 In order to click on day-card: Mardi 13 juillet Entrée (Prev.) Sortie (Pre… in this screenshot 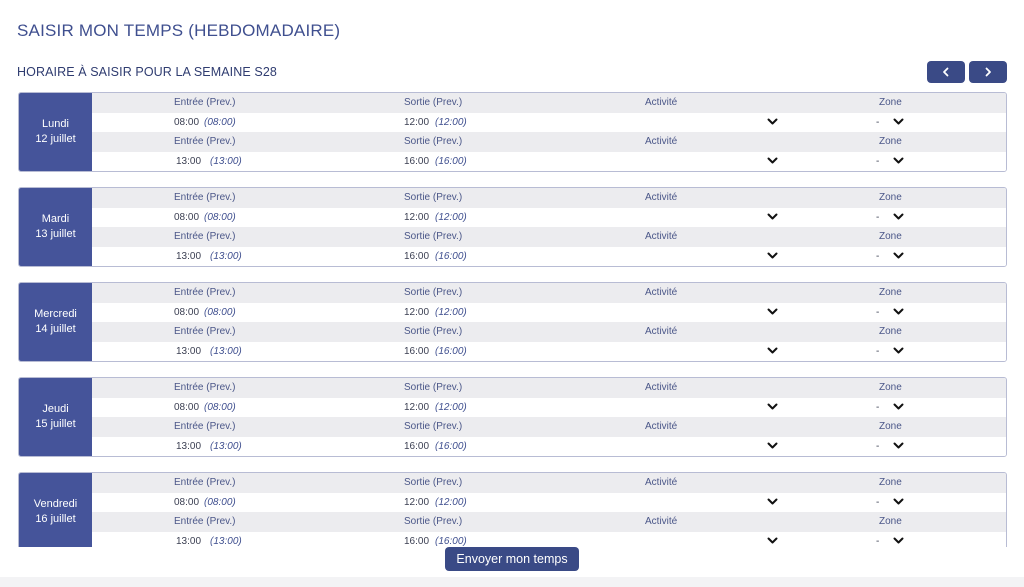, I will do `click(512, 227)`.